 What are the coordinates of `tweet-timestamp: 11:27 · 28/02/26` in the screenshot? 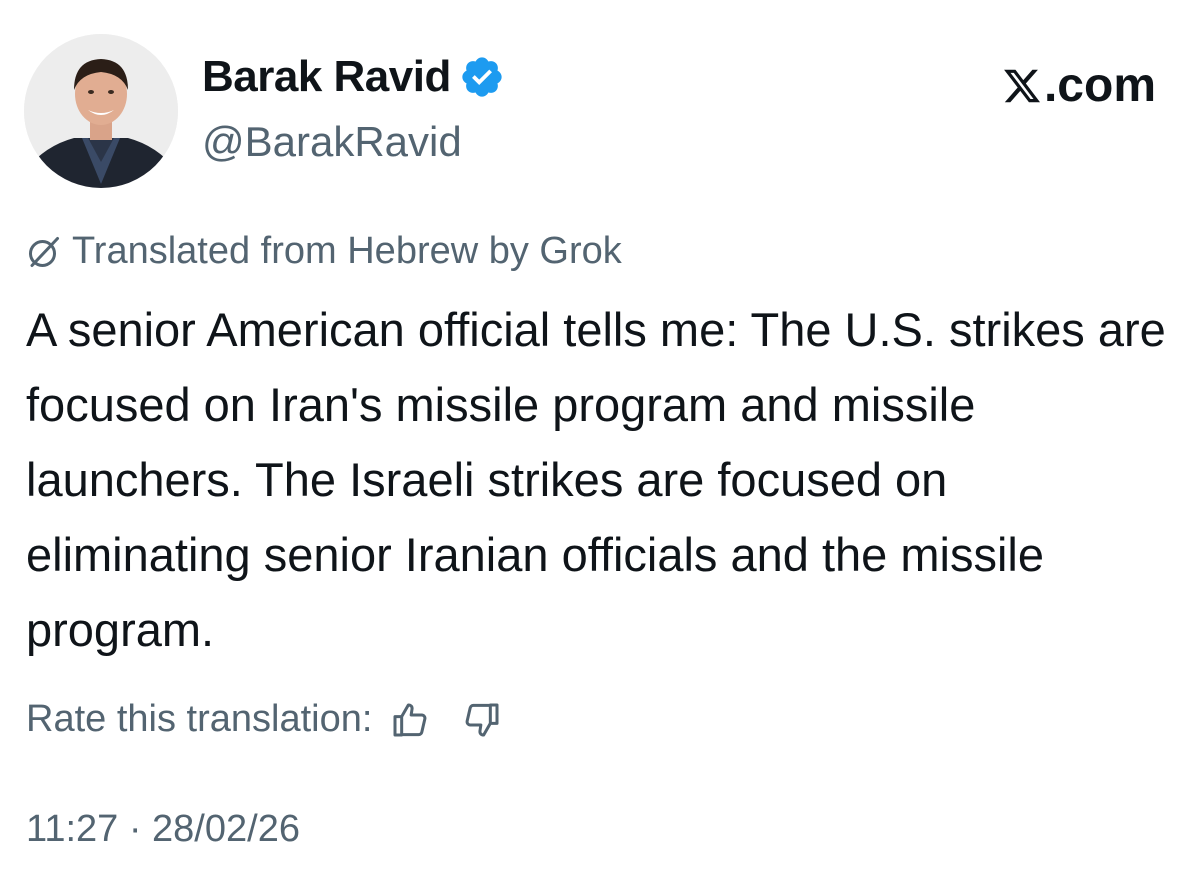 It's located at (163, 829).